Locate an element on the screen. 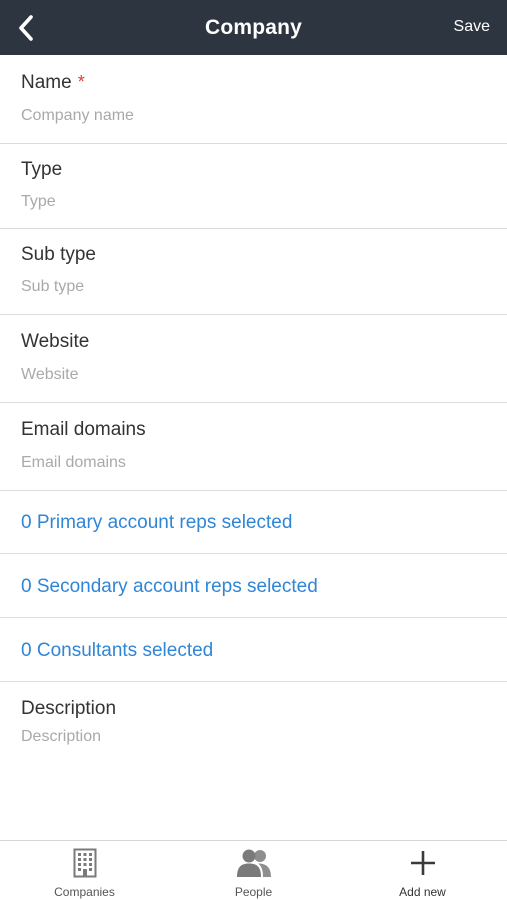 The image size is (507, 900). chevron-left-icon is located at coordinates (26, 28).